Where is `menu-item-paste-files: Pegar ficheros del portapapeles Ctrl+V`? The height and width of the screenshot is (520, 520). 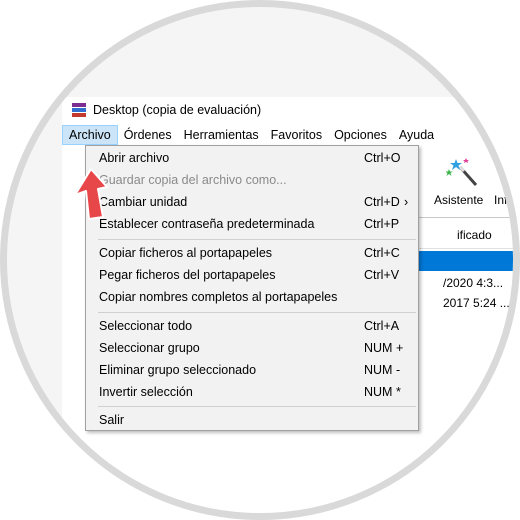 menu-item-paste-files: Pegar ficheros del portapapeles Ctrl+V is located at coordinates (252, 275).